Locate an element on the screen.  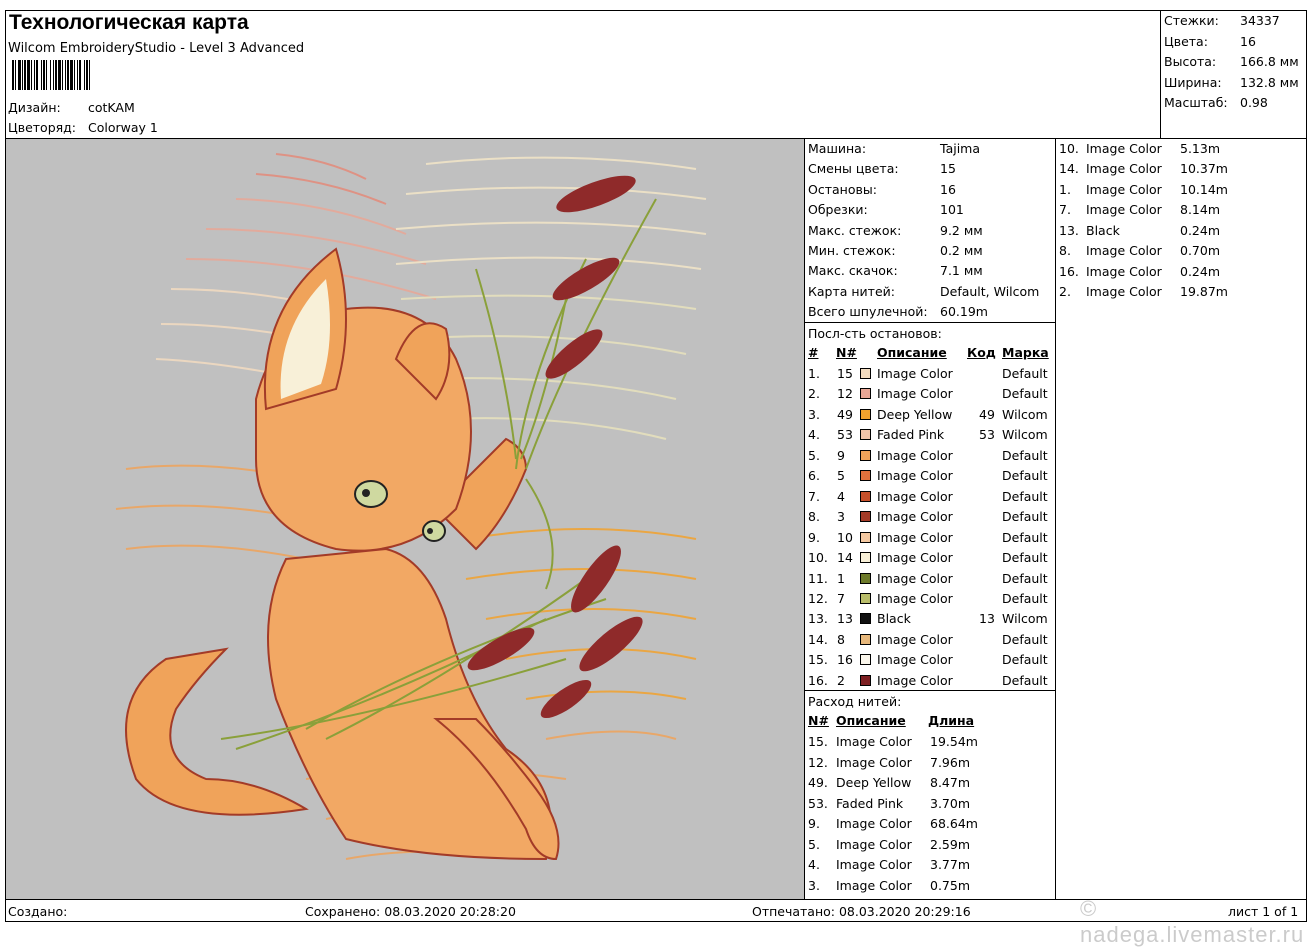
stop-index: 8. is located at coordinates (814, 517).